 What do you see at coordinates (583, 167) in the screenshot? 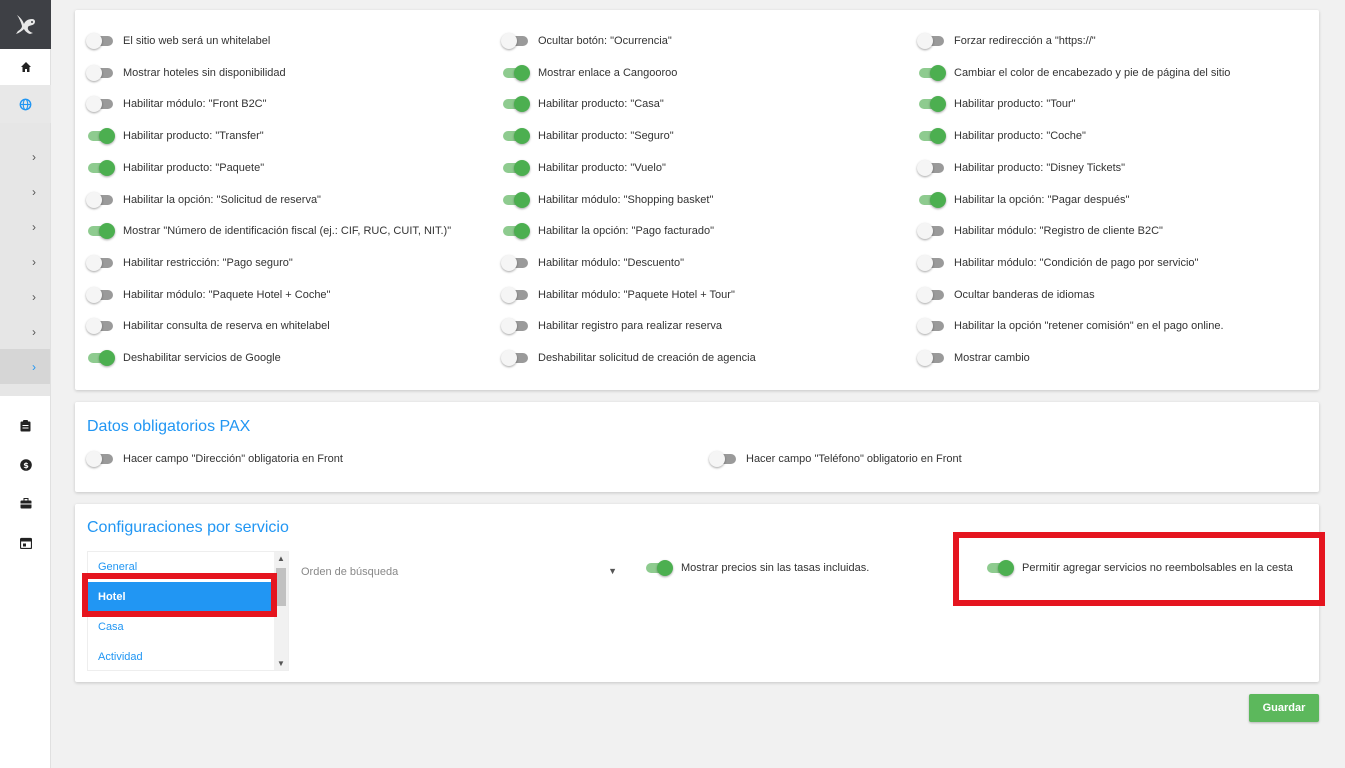
I see `general-toggle: Habilitar producto: "Vuelo"` at bounding box center [583, 167].